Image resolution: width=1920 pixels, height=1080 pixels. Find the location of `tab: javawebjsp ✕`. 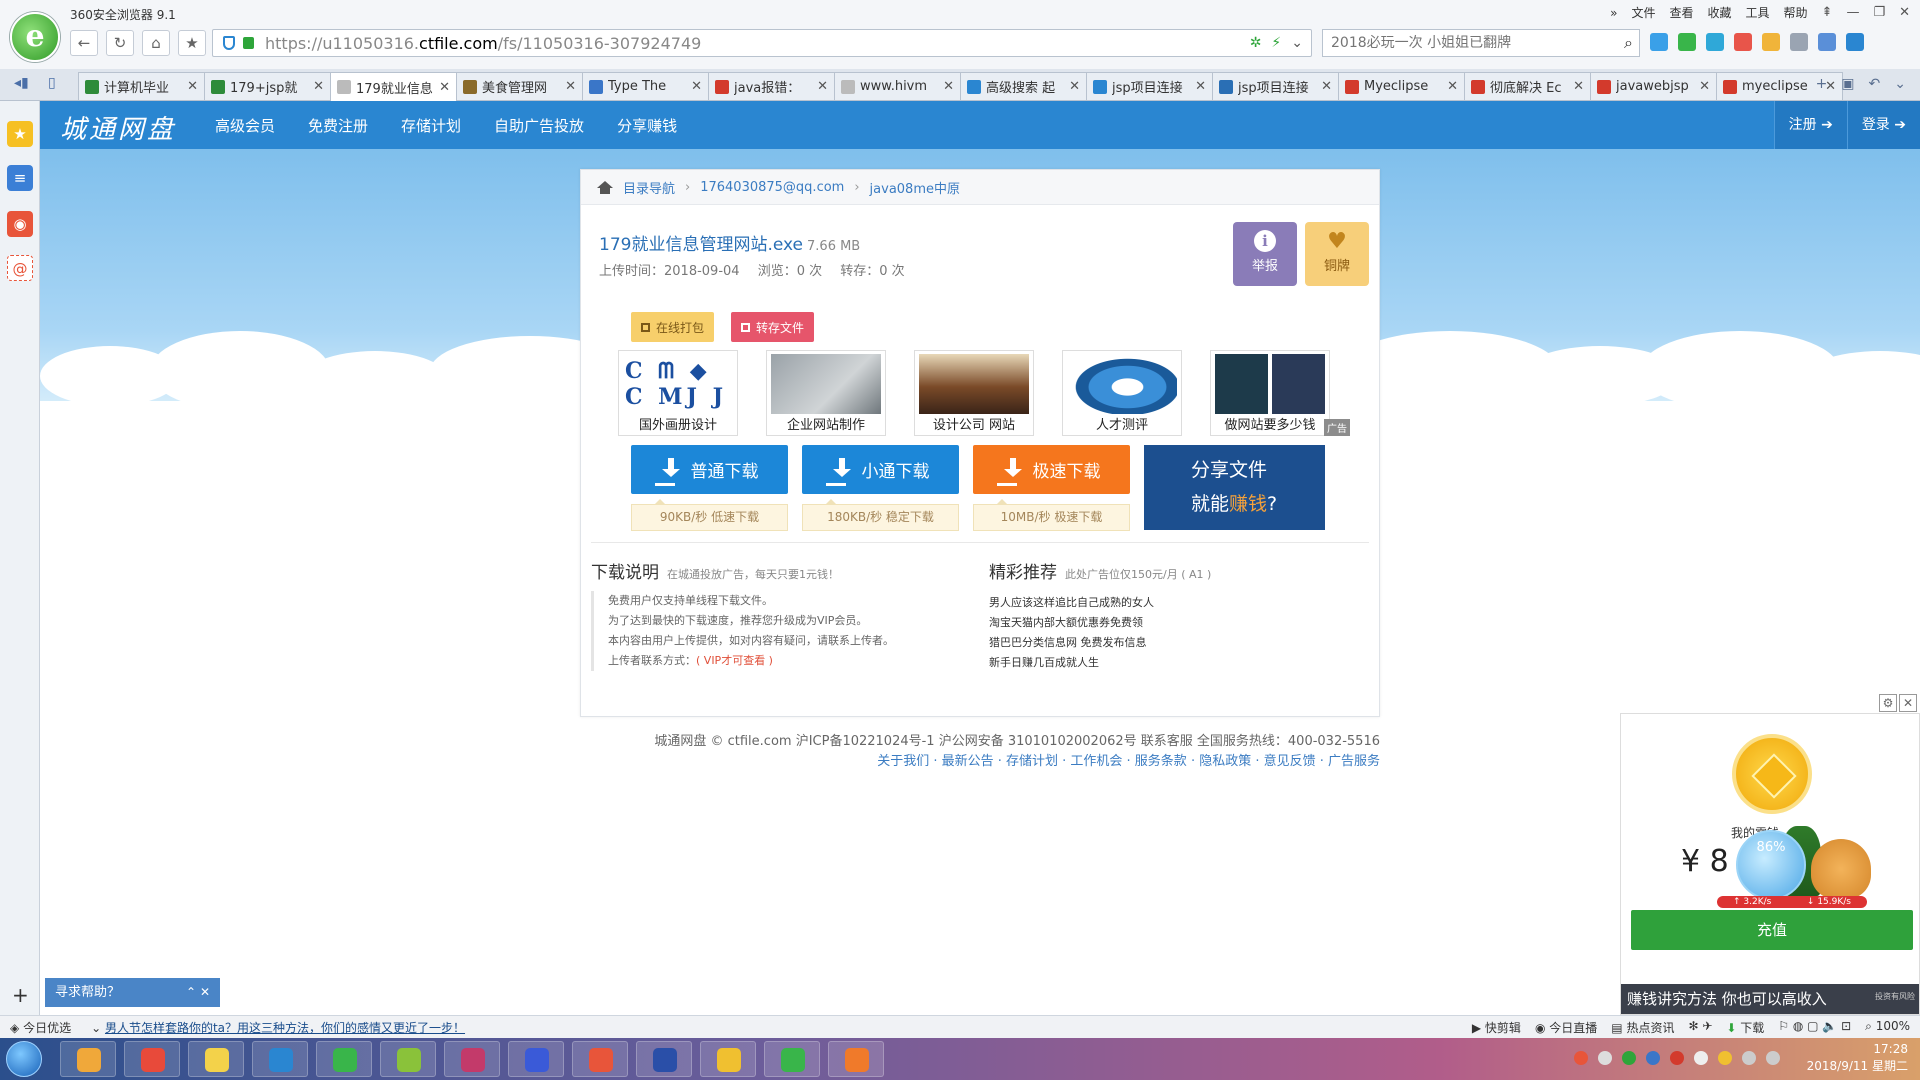

tab: javawebjsp ✕ is located at coordinates (1653, 86).